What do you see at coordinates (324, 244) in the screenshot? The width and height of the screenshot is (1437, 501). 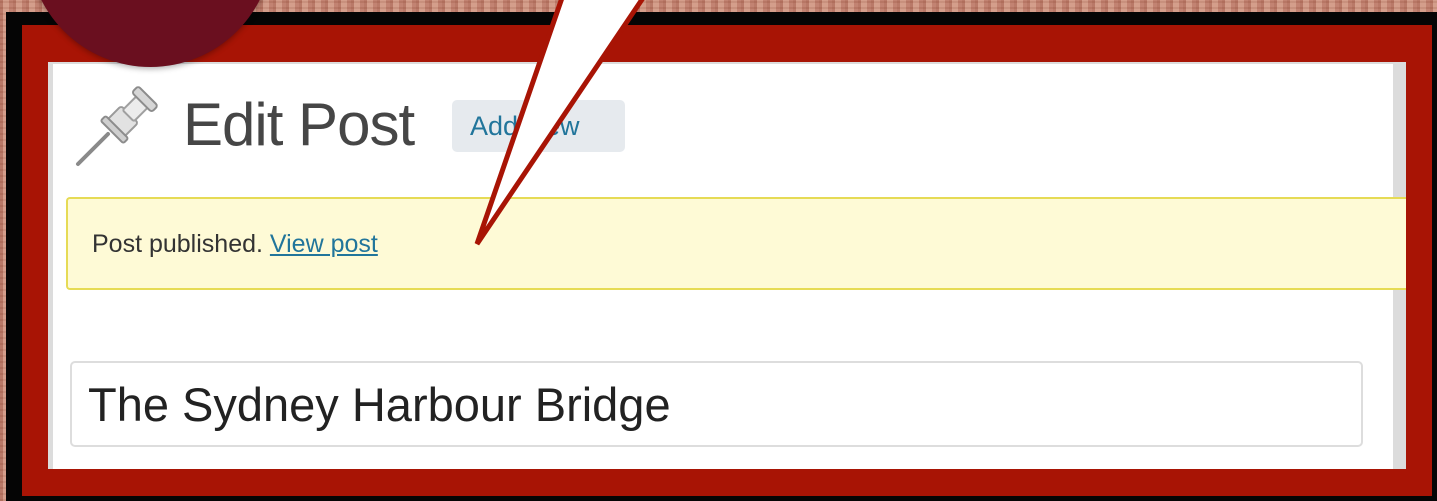 I see `view-post-link: View post` at bounding box center [324, 244].